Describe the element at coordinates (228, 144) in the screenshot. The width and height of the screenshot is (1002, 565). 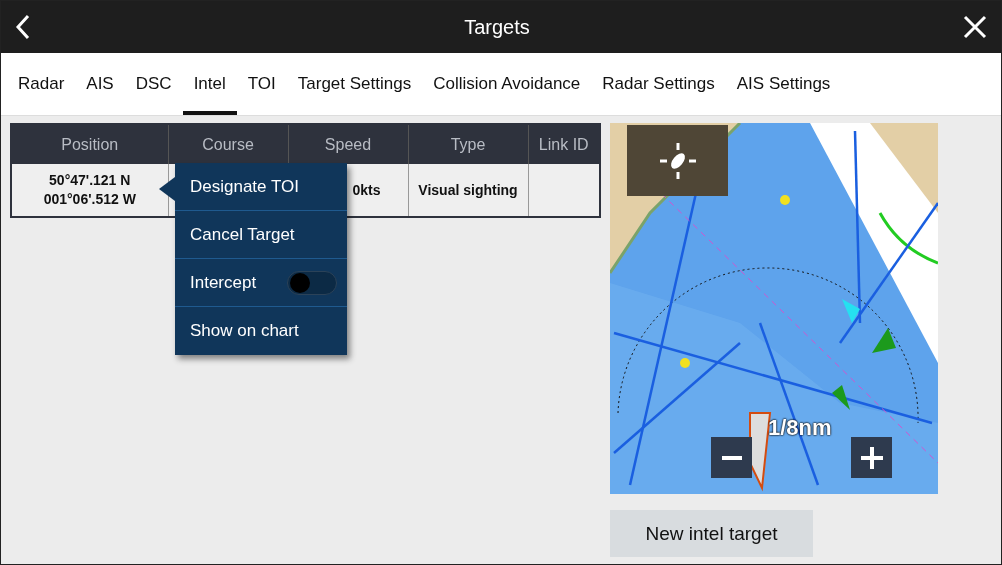
I see `column-header: Course` at that location.